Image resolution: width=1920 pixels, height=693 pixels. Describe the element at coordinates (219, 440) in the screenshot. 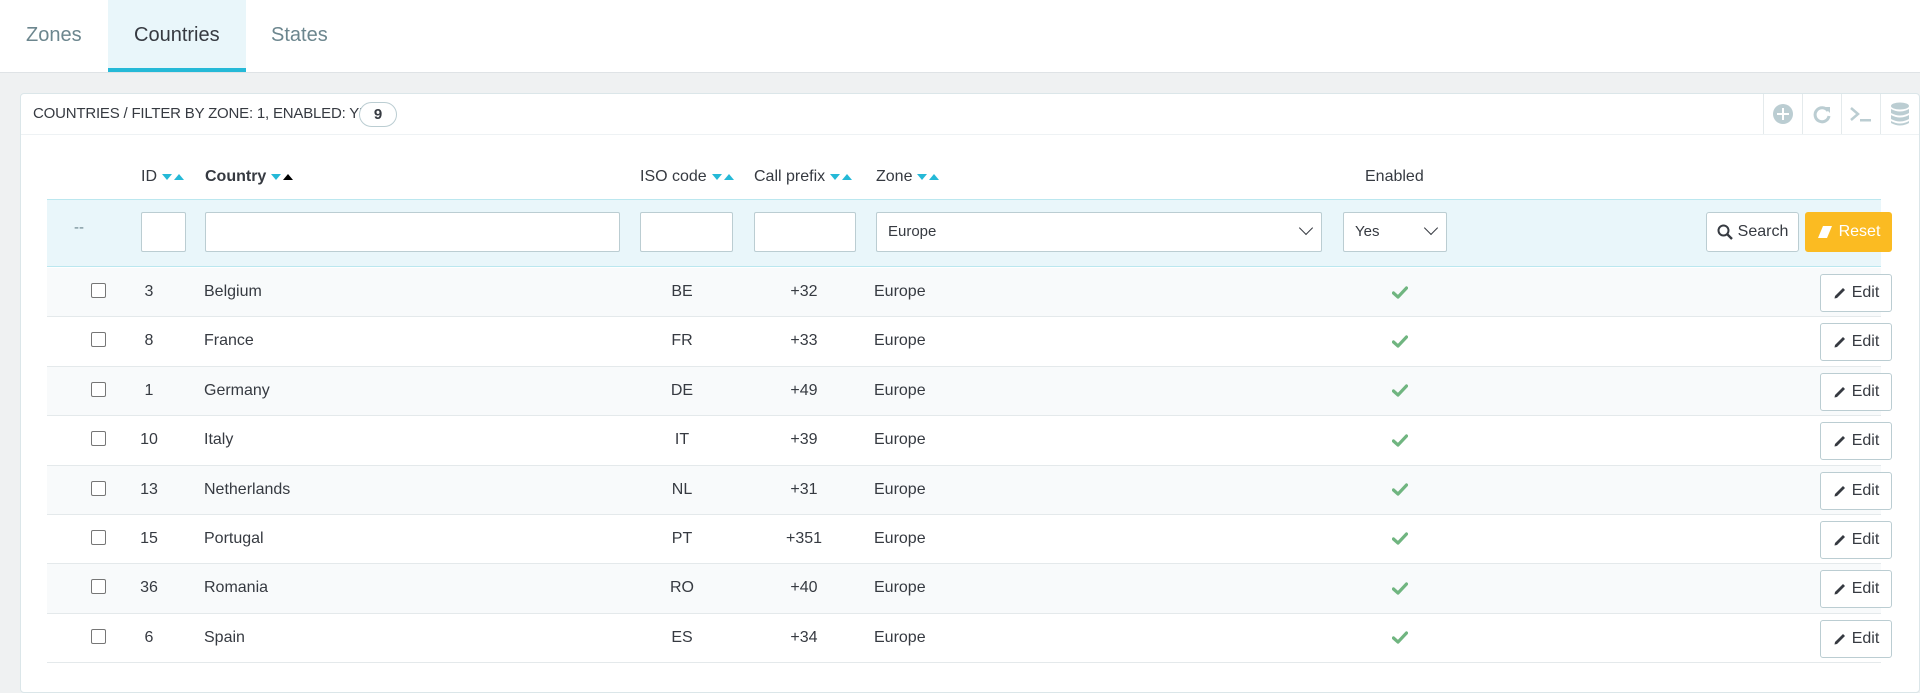

I see `cell-country: Italy` at that location.